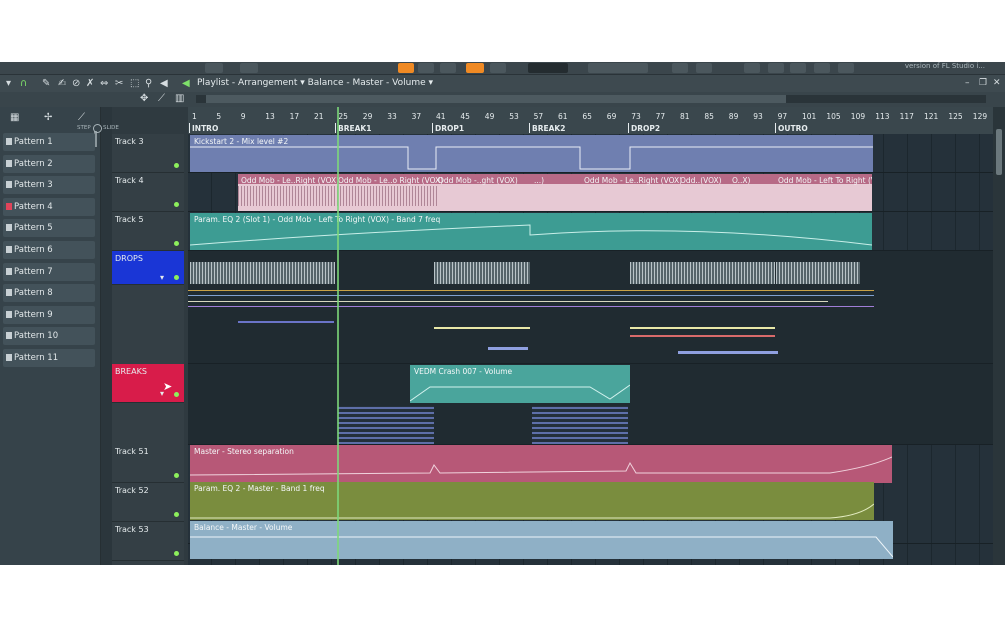  Describe the element at coordinates (161, 98) in the screenshot. I see `link-icon: ⟋` at that location.